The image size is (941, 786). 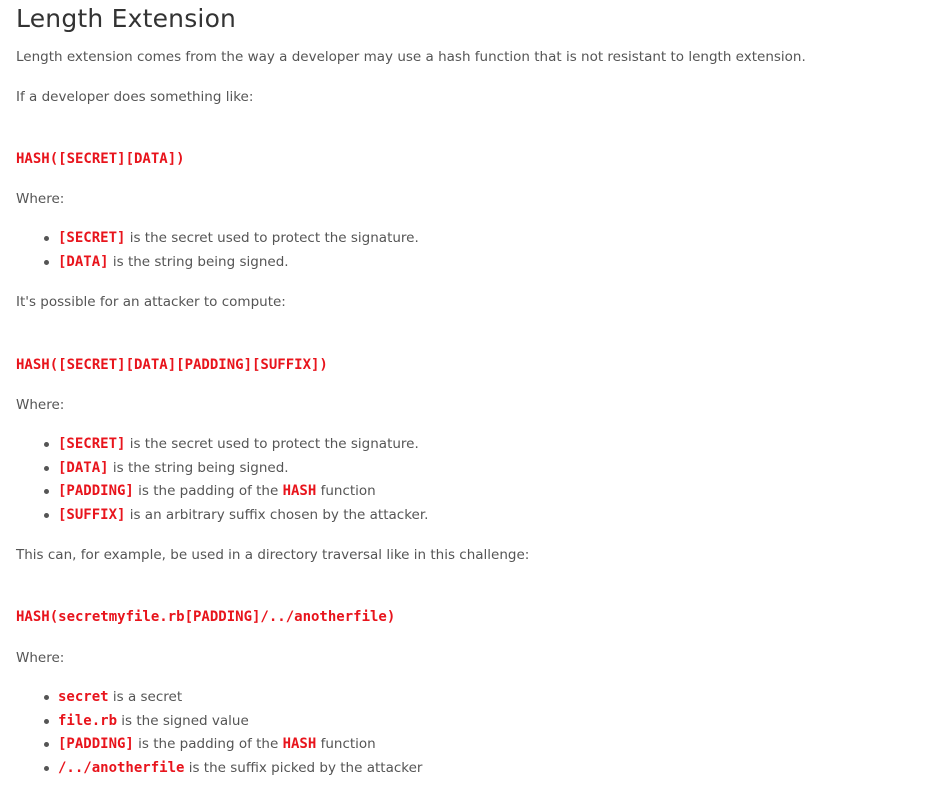 What do you see at coordinates (121, 767) in the screenshot?
I see `inline-code: /../anotherfile` at bounding box center [121, 767].